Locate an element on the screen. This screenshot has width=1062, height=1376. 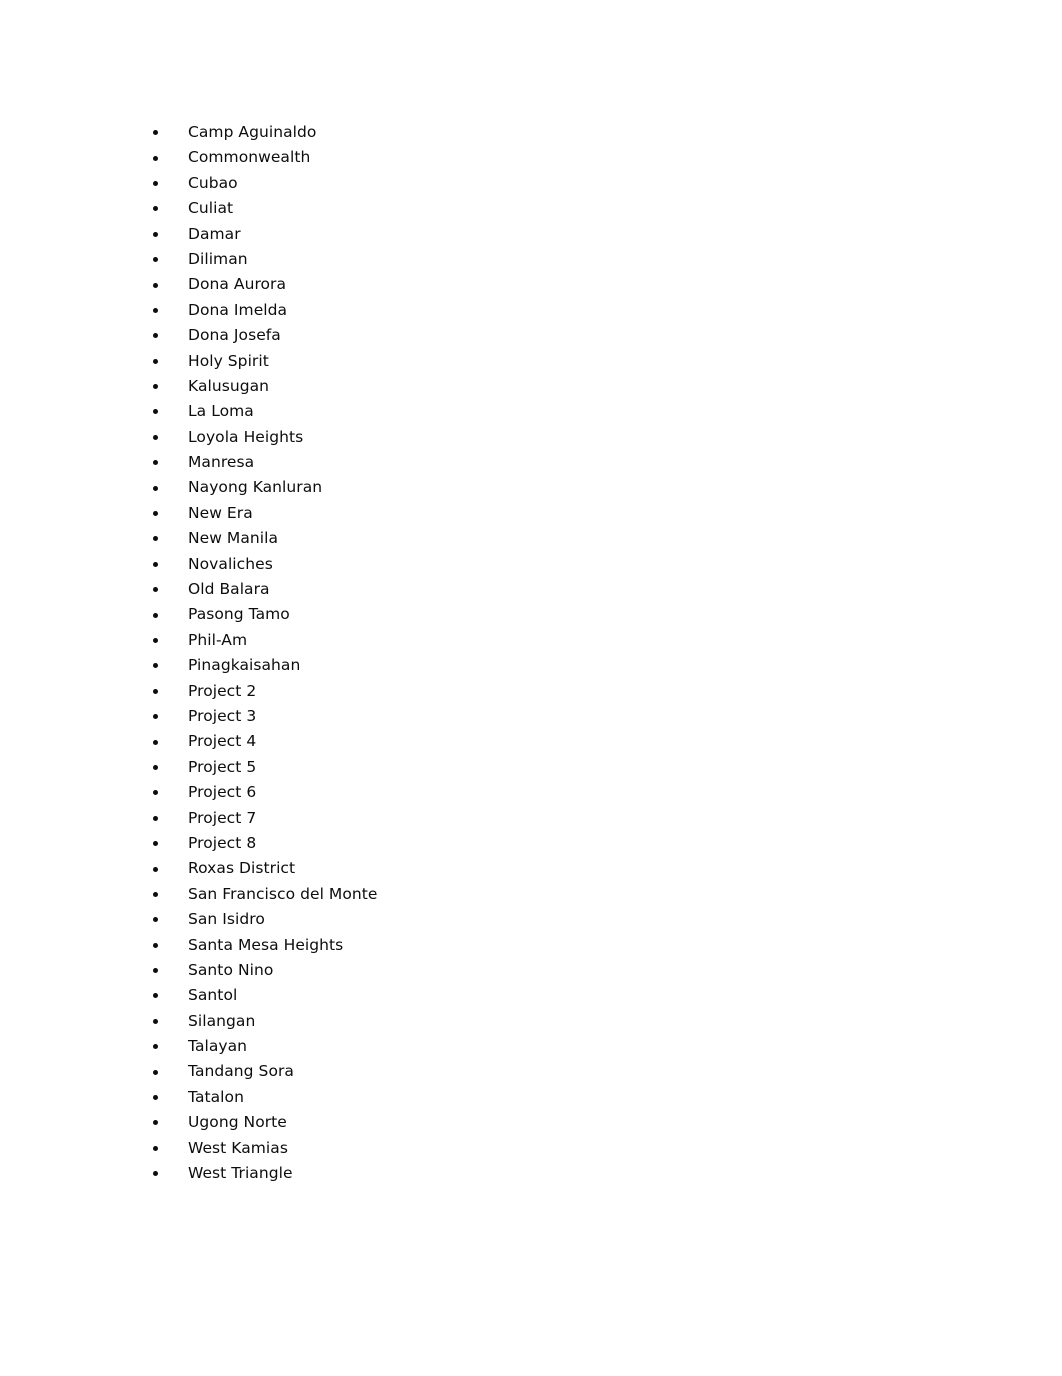
list-item-label: San Francisco del Monte is located at coordinates (283, 893).